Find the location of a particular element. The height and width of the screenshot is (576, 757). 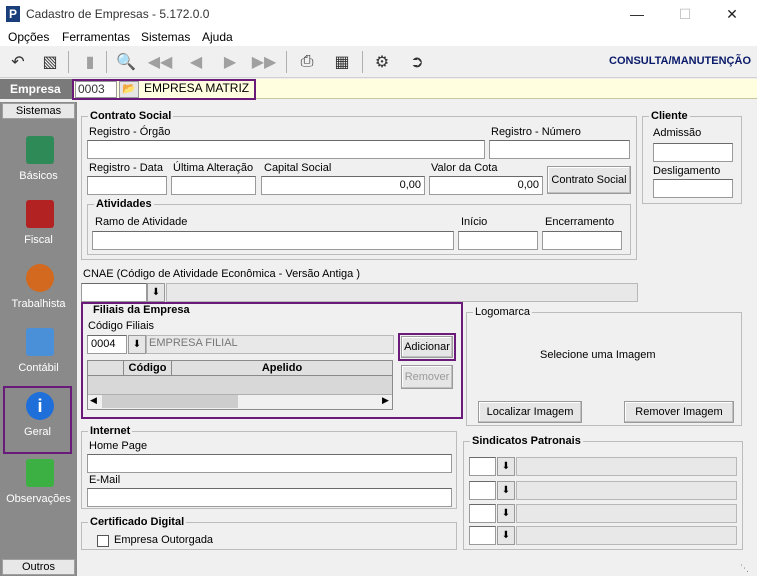

scroll-thumb is located at coordinates (170, 401).